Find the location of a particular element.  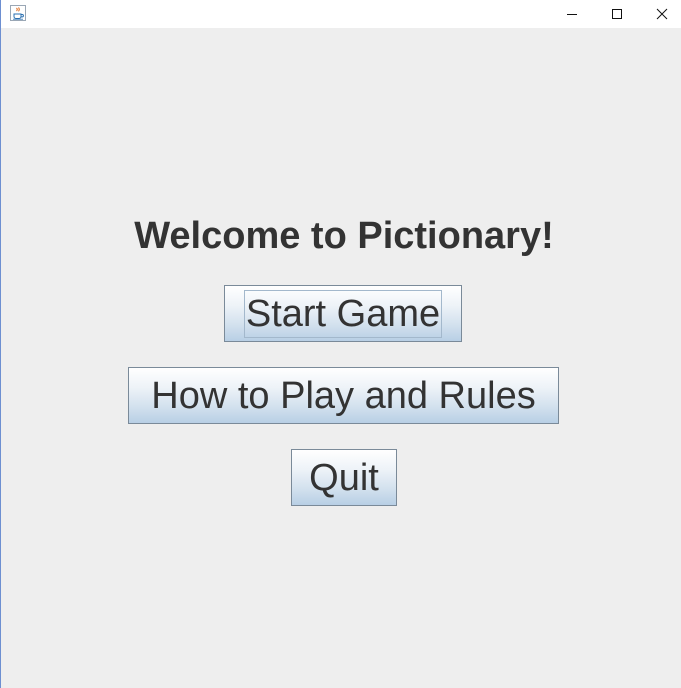

quit-label: Quit is located at coordinates (344, 477).